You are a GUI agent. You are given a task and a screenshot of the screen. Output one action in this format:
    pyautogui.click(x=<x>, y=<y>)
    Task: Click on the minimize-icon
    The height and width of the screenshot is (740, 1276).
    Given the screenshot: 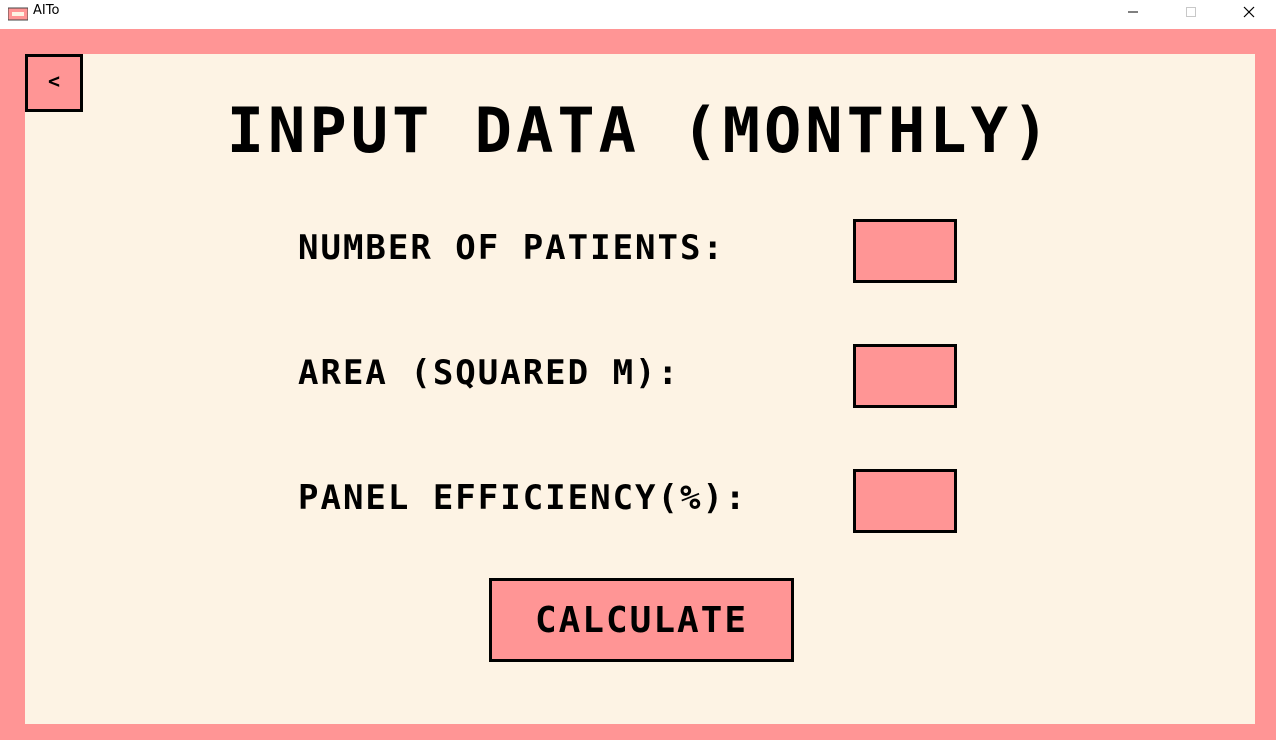 What is the action you would take?
    pyautogui.click(x=1133, y=12)
    